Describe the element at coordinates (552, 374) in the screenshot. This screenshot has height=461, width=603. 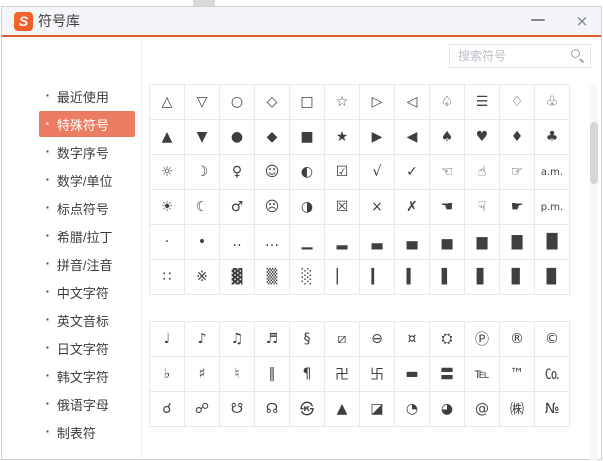
I see `symbol-cell: ㏇` at that location.